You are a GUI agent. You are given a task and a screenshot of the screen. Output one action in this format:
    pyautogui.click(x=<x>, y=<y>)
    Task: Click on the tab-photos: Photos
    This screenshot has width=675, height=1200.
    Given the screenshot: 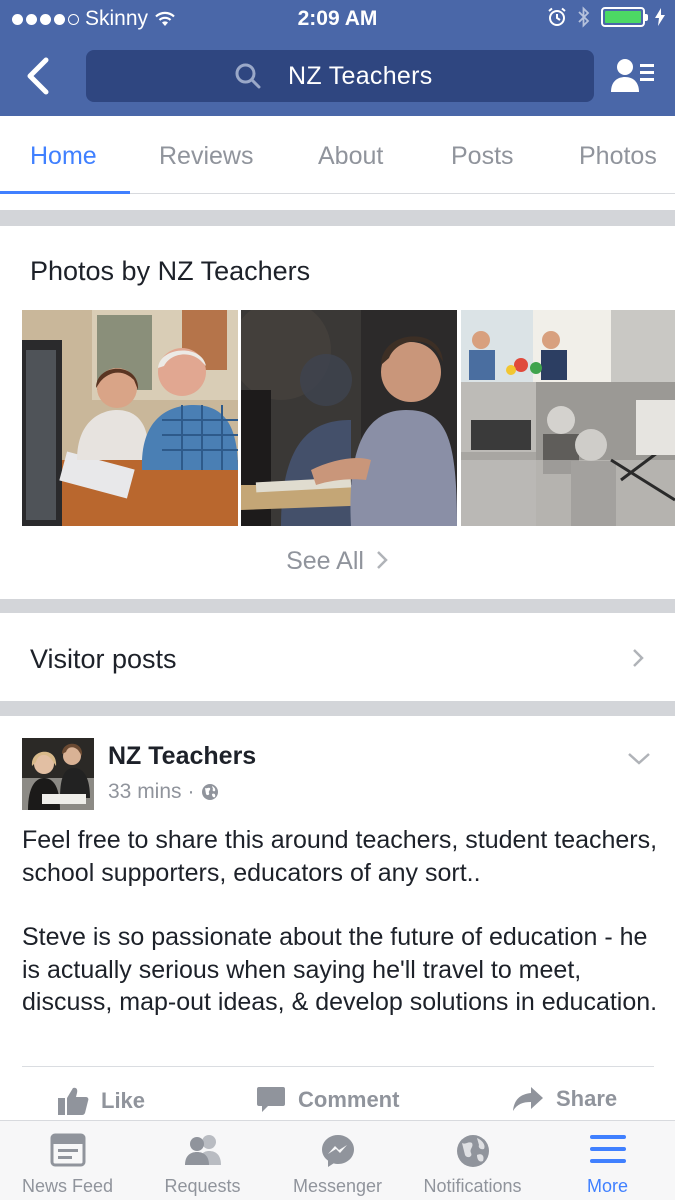 What is the action you would take?
    pyautogui.click(x=618, y=156)
    